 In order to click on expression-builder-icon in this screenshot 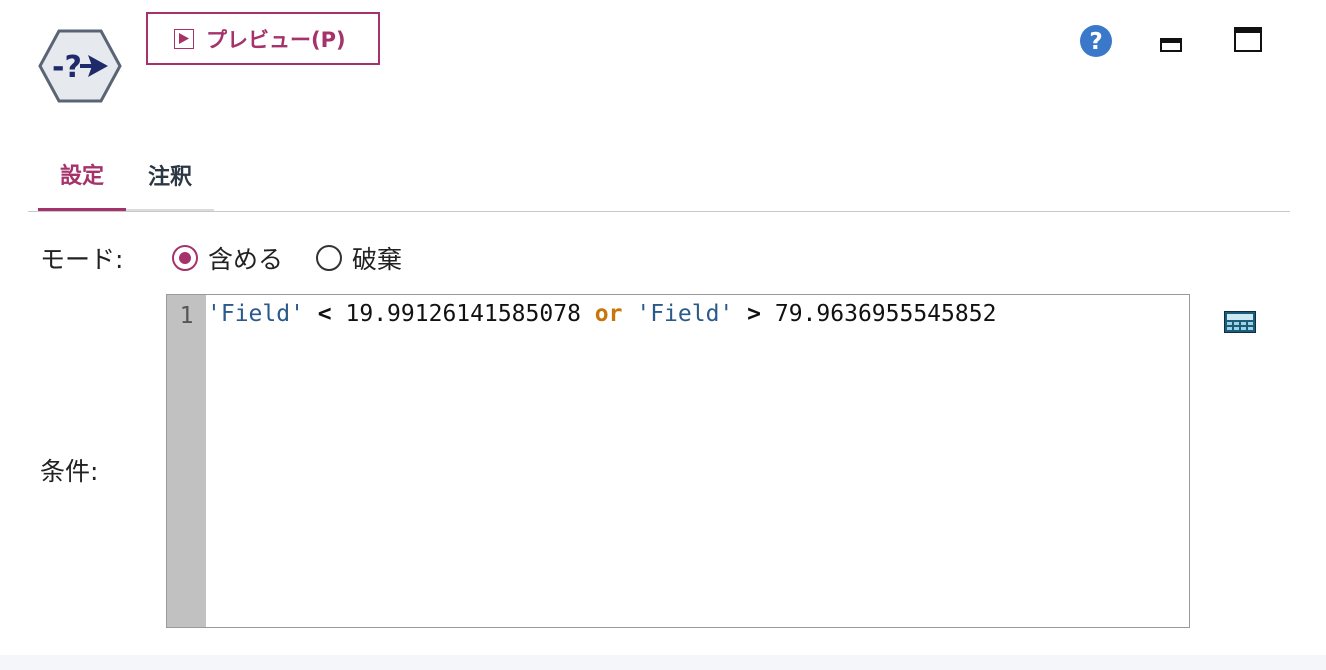, I will do `click(1240, 322)`.